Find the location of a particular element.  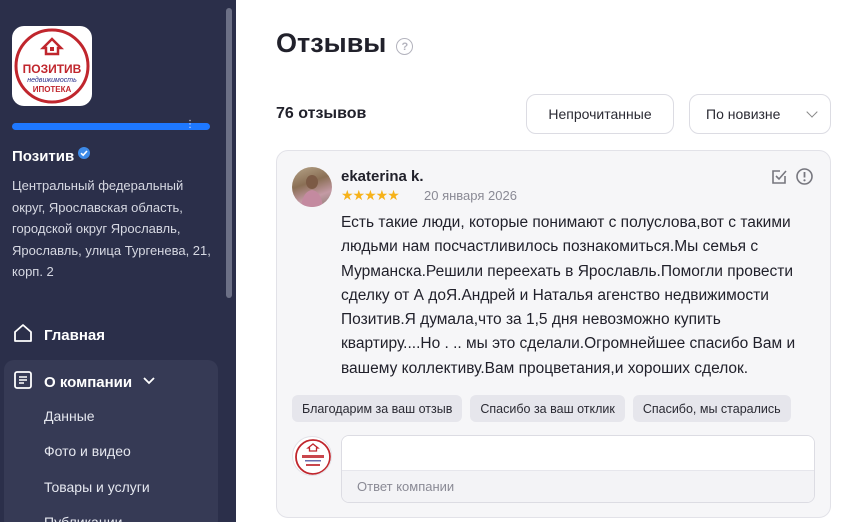

nav-item-about: О компании is located at coordinates (84, 382).